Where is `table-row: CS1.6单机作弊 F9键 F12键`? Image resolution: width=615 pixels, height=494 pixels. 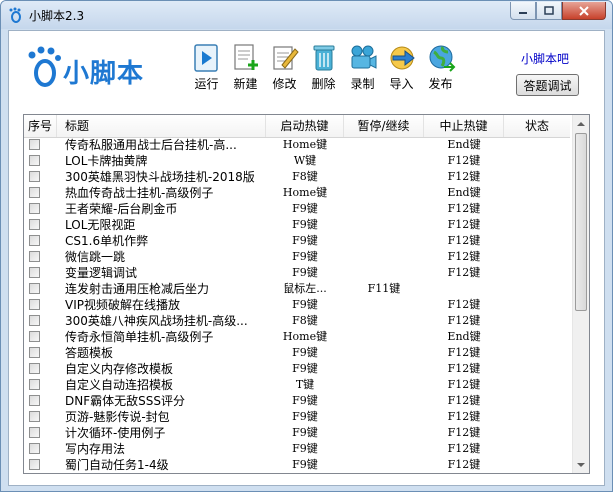 table-row: CS1.6单机作弊 F9键 F12键 is located at coordinates (297, 241).